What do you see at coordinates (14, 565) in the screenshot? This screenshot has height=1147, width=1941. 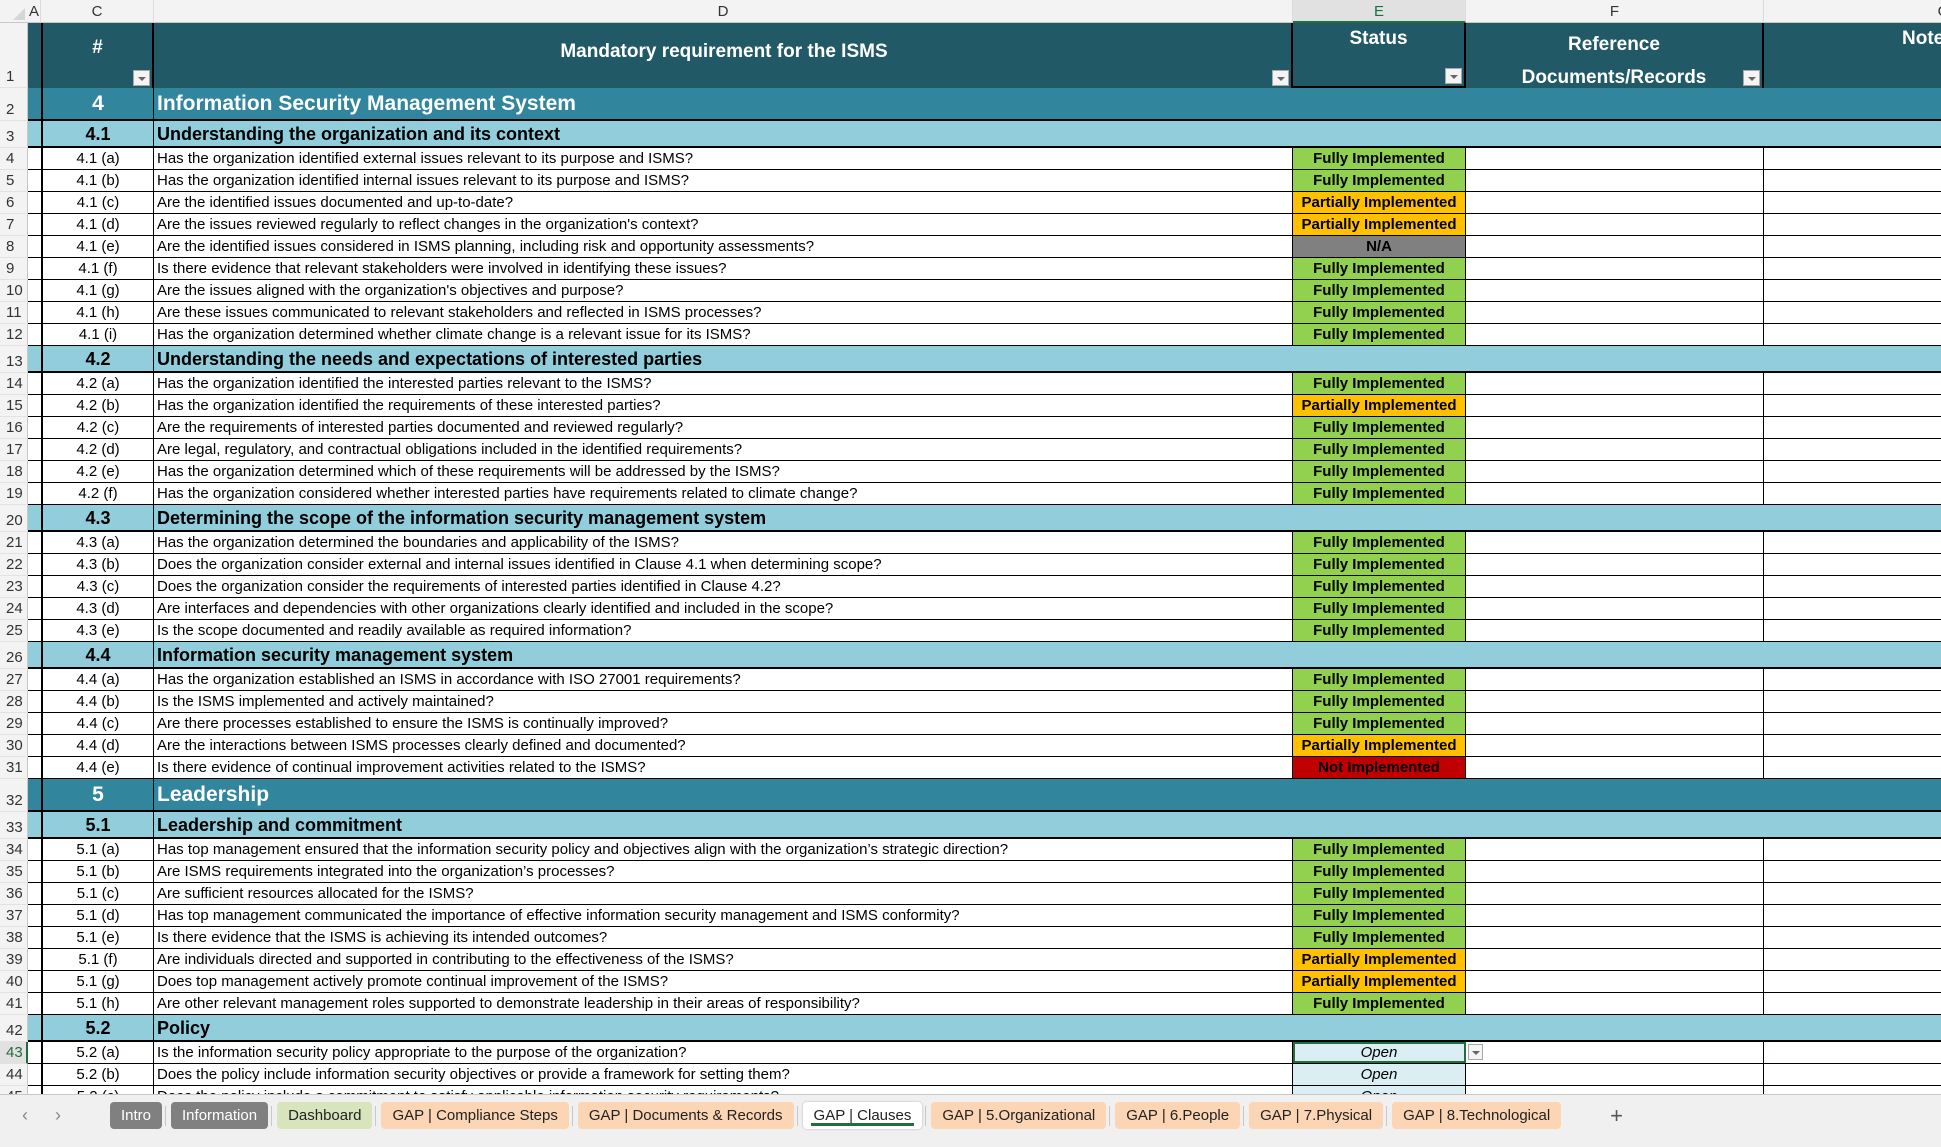 I see `row-number: 22` at bounding box center [14, 565].